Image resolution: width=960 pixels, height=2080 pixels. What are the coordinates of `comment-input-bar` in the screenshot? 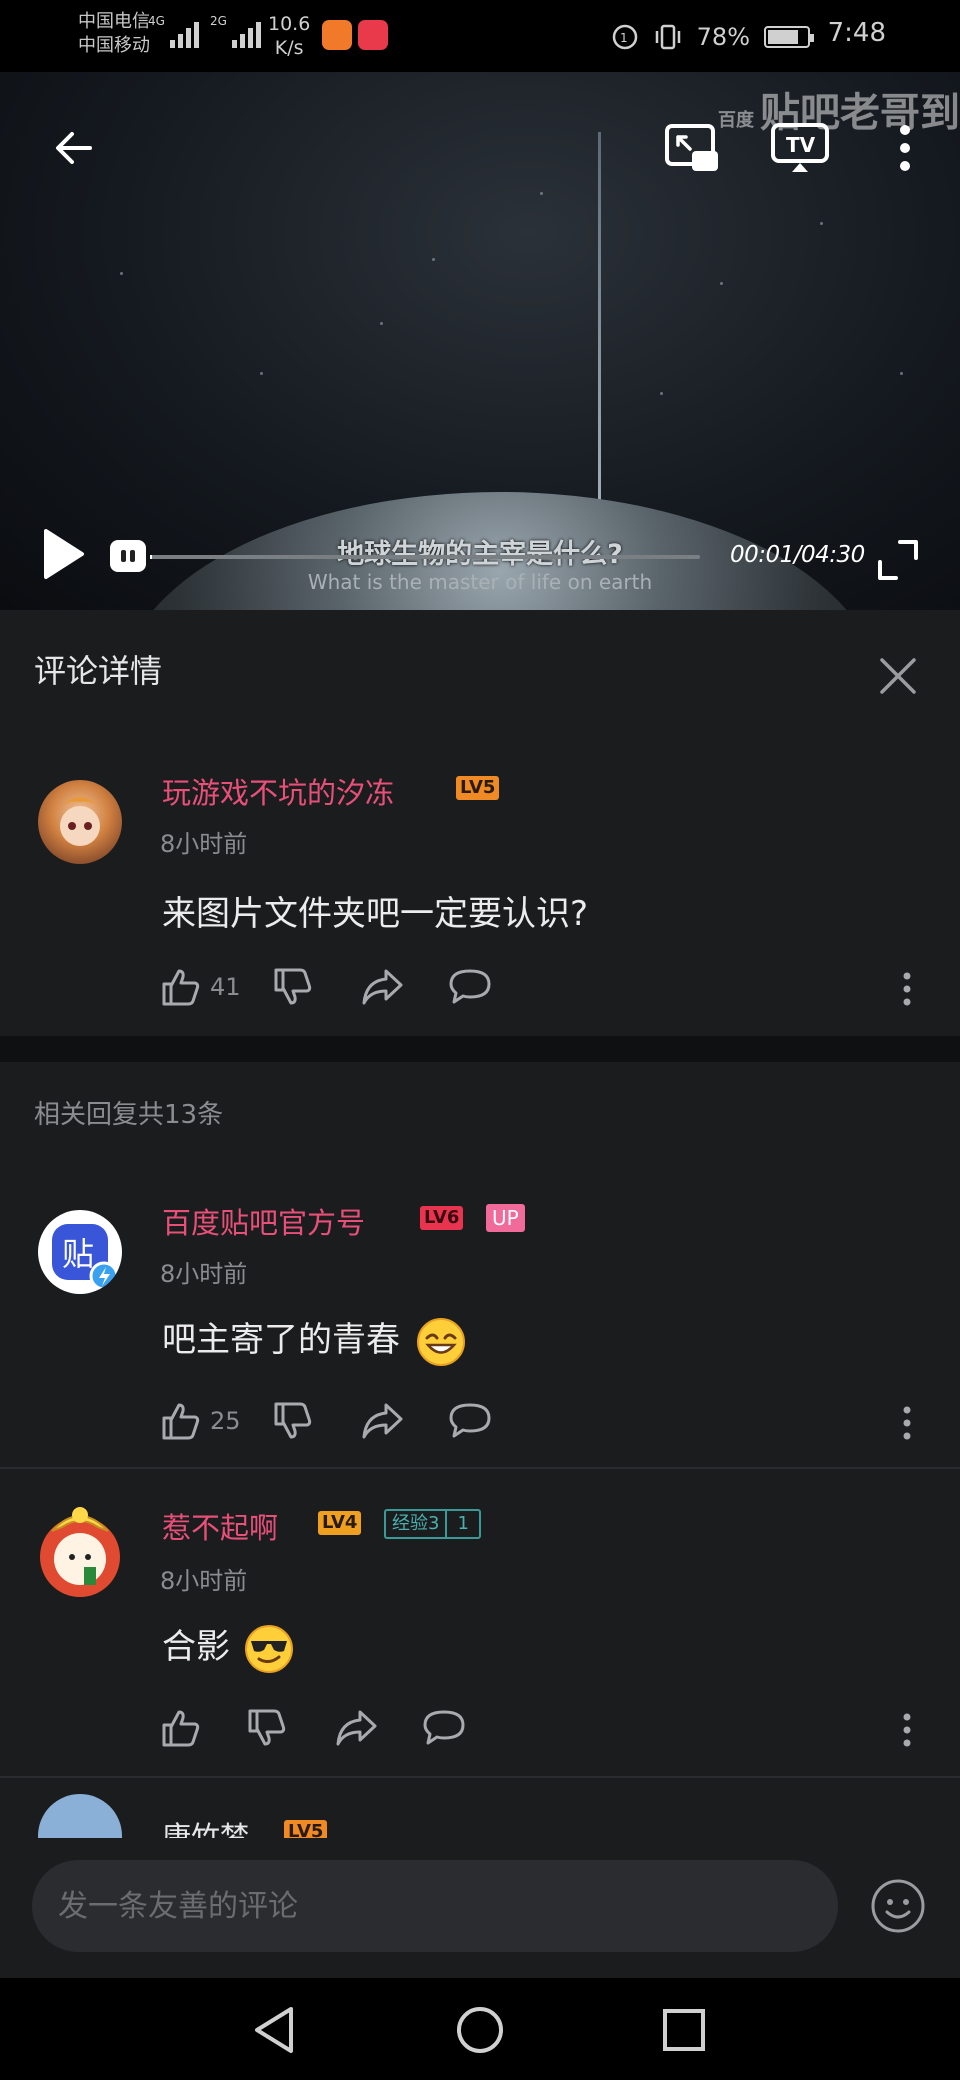 It's located at (480, 1908).